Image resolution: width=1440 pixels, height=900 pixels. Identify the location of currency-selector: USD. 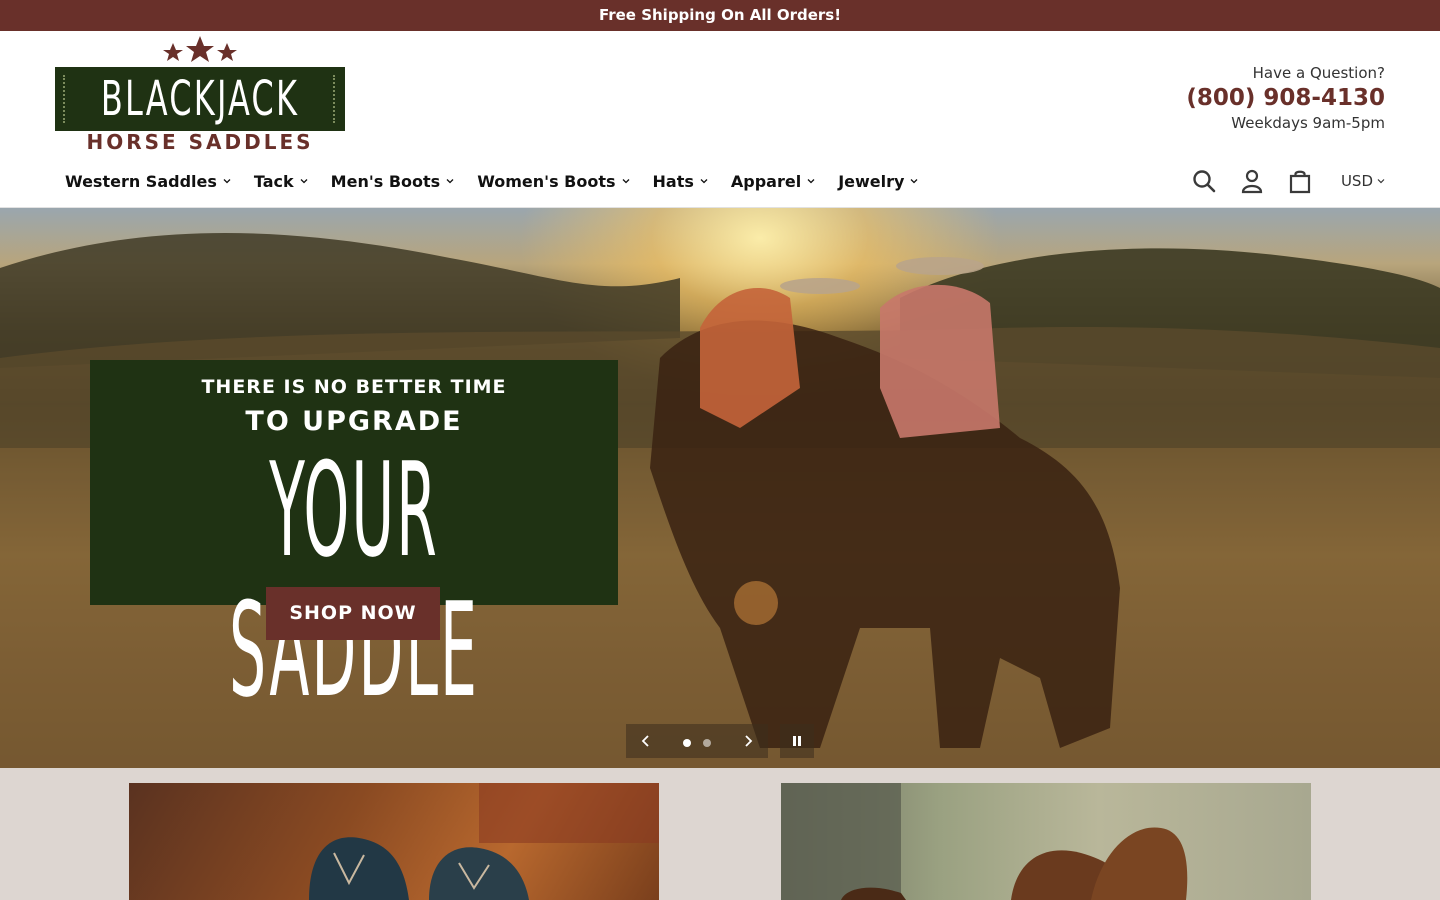
(1363, 181).